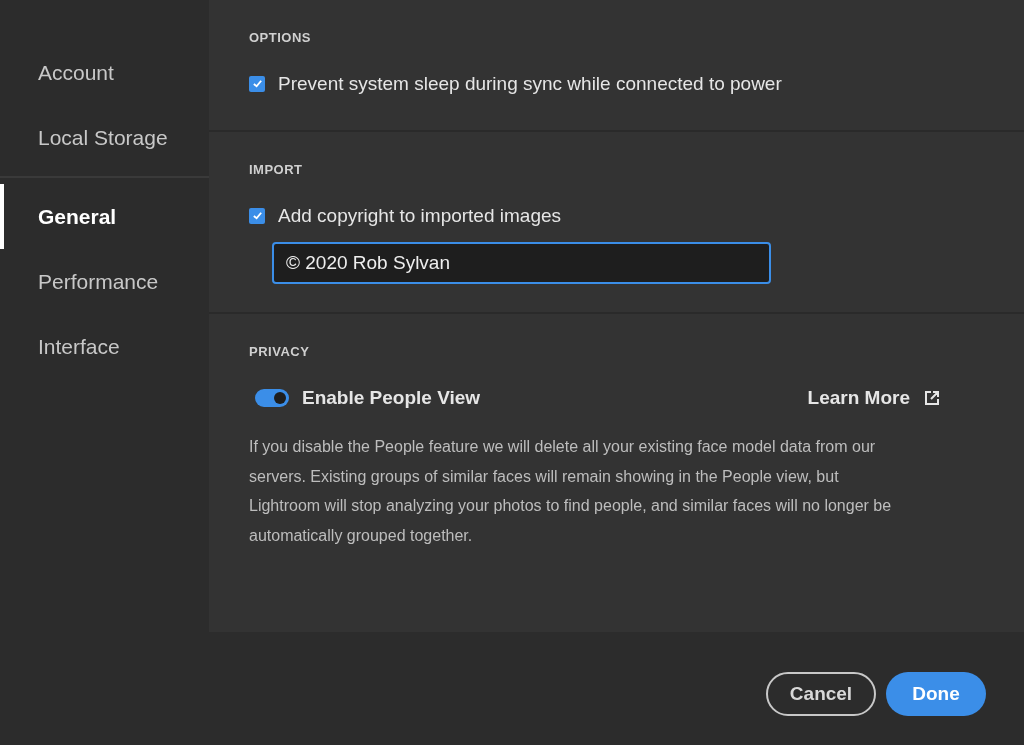 This screenshot has width=1024, height=745. Describe the element at coordinates (280, 38) in the screenshot. I see `section-heading: OPTIONS` at that location.